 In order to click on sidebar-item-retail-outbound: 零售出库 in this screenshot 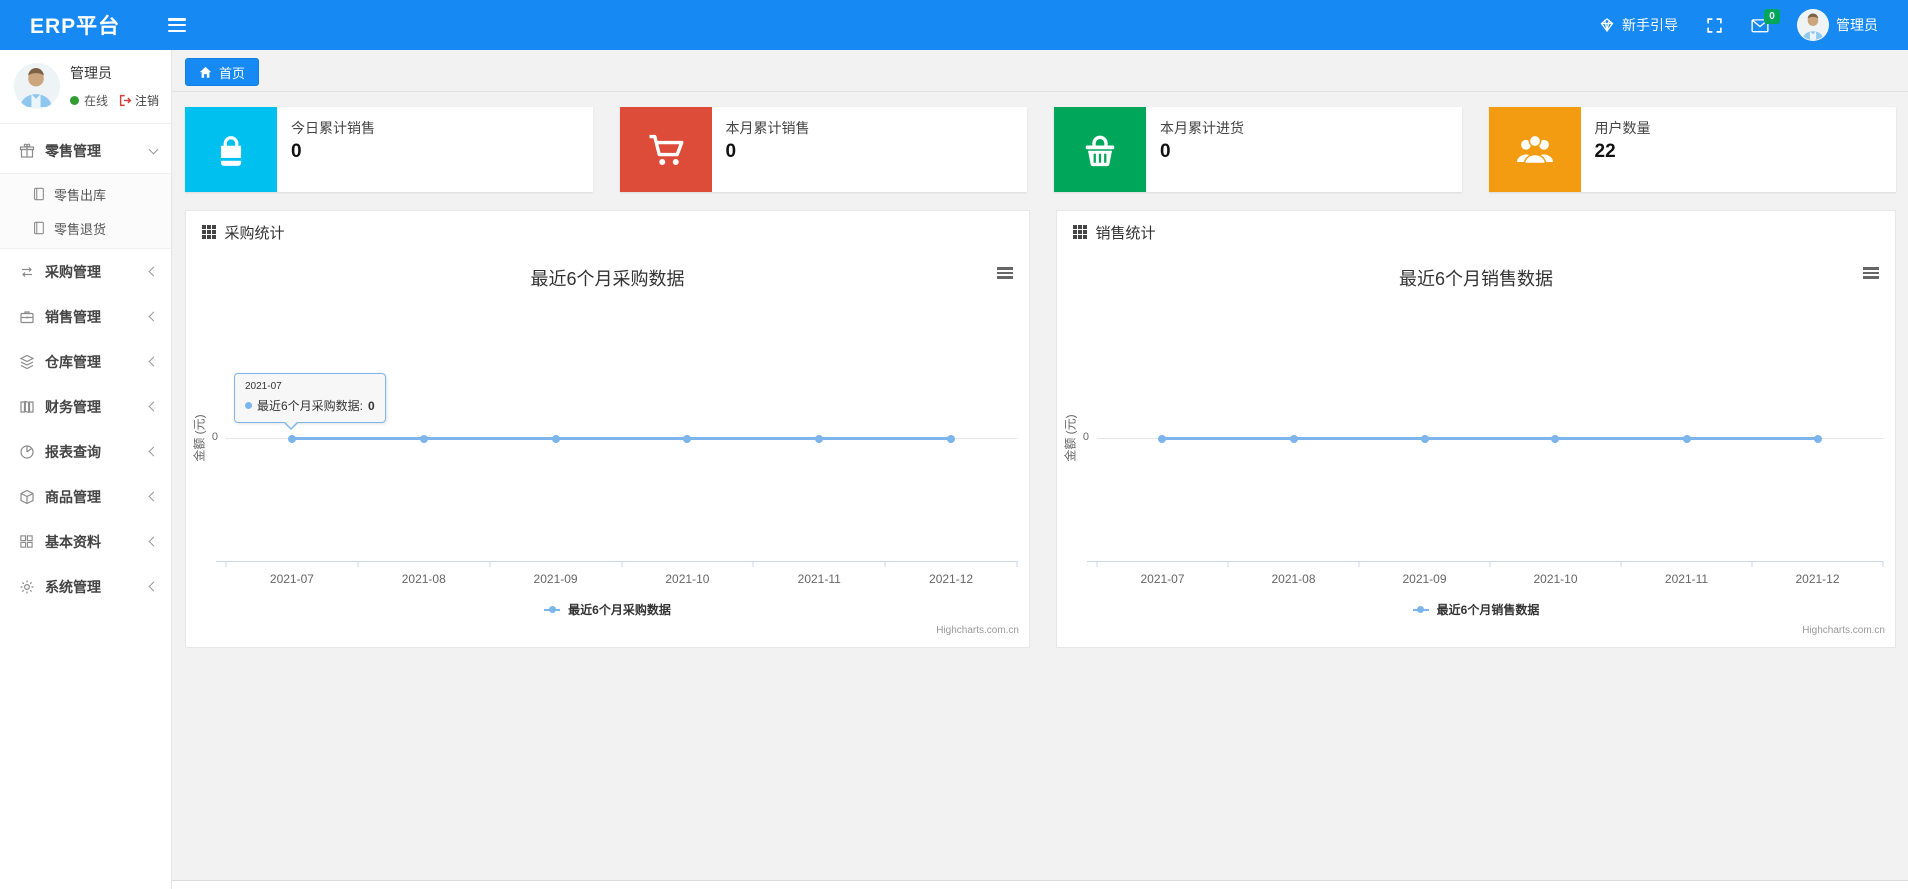, I will do `click(85, 194)`.